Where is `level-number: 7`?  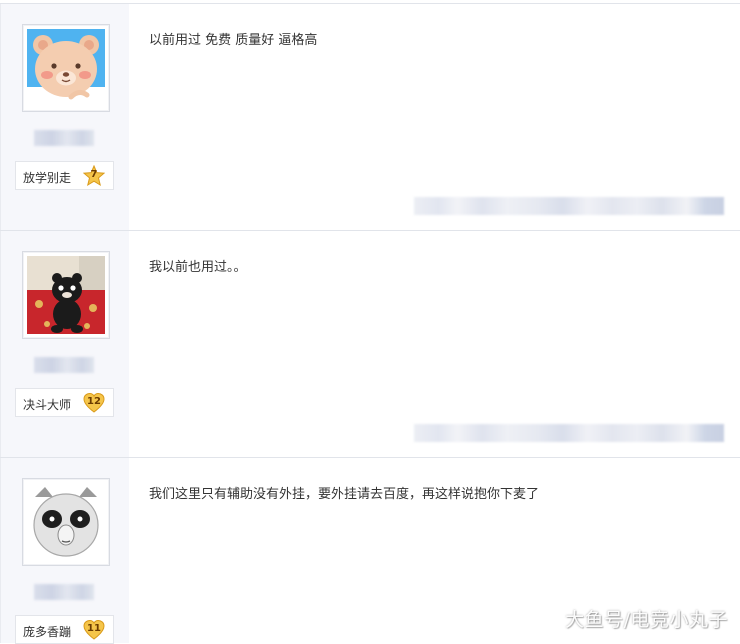
level-number: 7 is located at coordinates (94, 174).